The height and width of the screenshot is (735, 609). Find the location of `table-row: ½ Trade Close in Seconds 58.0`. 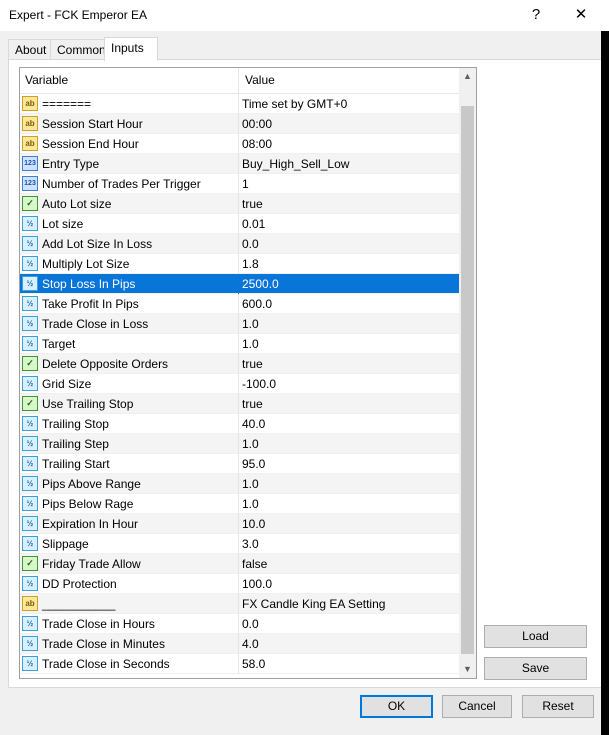

table-row: ½ Trade Close in Seconds 58.0 is located at coordinates (239, 664).